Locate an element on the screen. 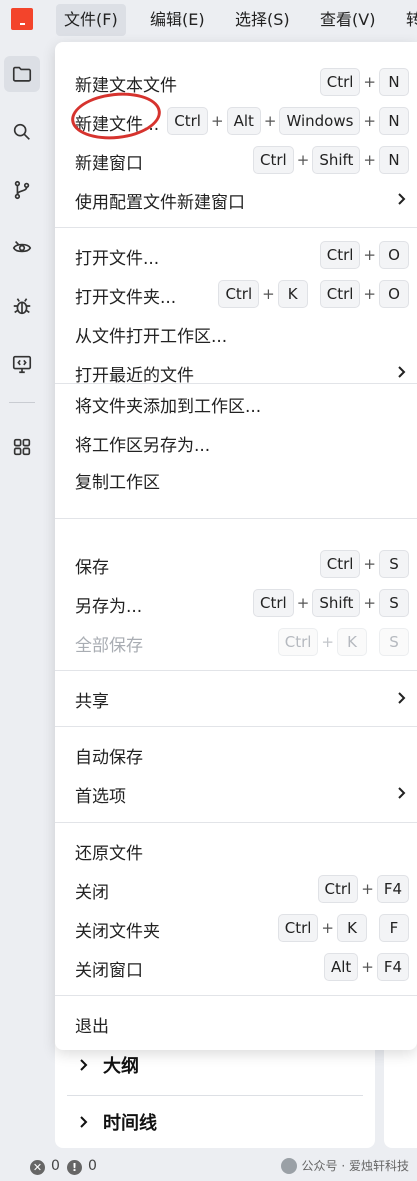 This screenshot has height=1181, width=417. extensions-icon is located at coordinates (22, 447).